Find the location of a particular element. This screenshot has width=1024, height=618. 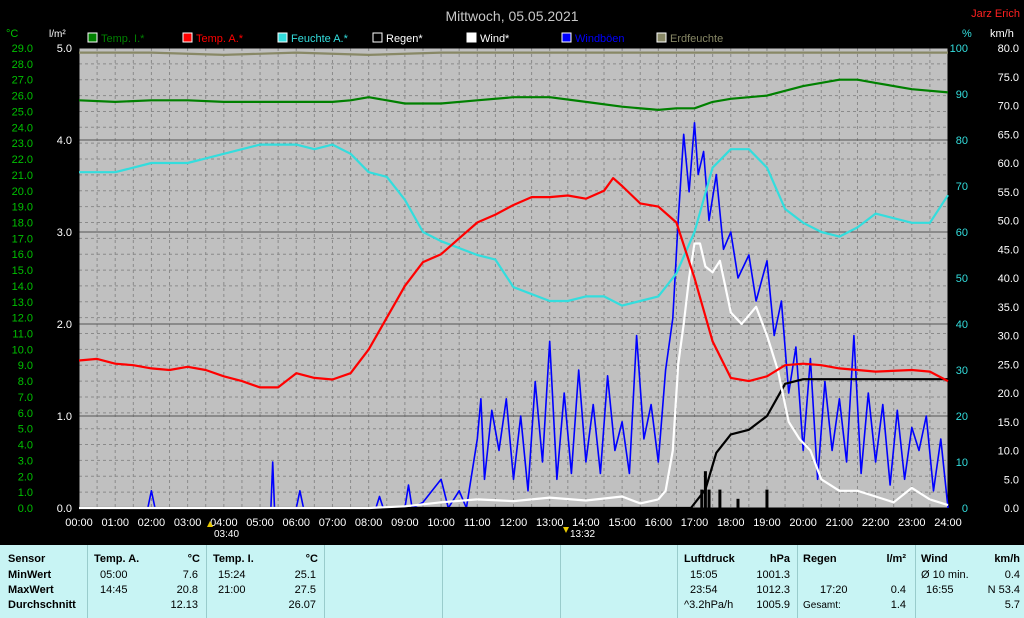

wind-header: Wind is located at coordinates (934, 559).